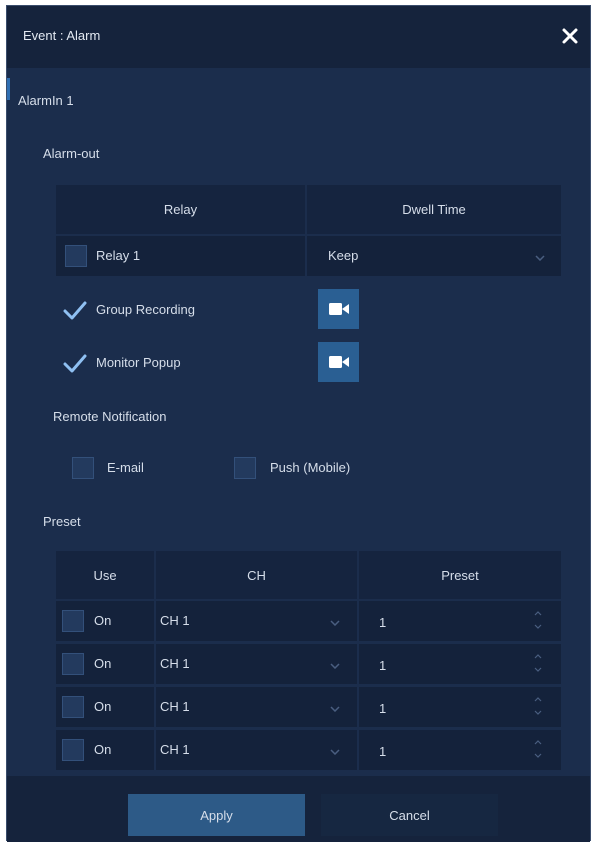  I want to click on cancel-button-label: Cancel, so click(409, 815).